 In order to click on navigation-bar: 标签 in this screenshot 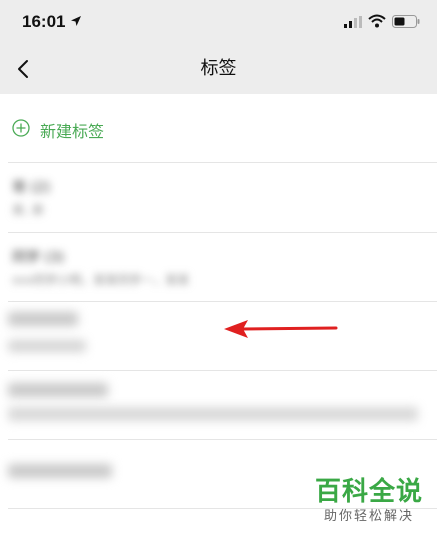, I will do `click(218, 69)`.